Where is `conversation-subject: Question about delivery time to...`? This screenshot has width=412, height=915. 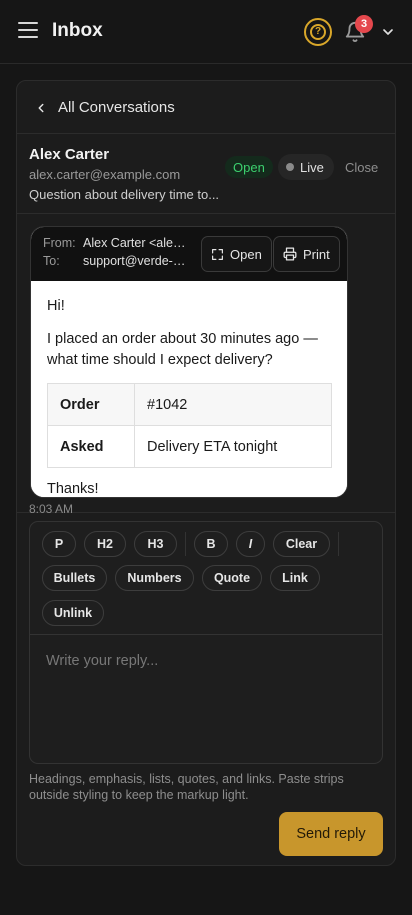 conversation-subject: Question about delivery time to... is located at coordinates (124, 194).